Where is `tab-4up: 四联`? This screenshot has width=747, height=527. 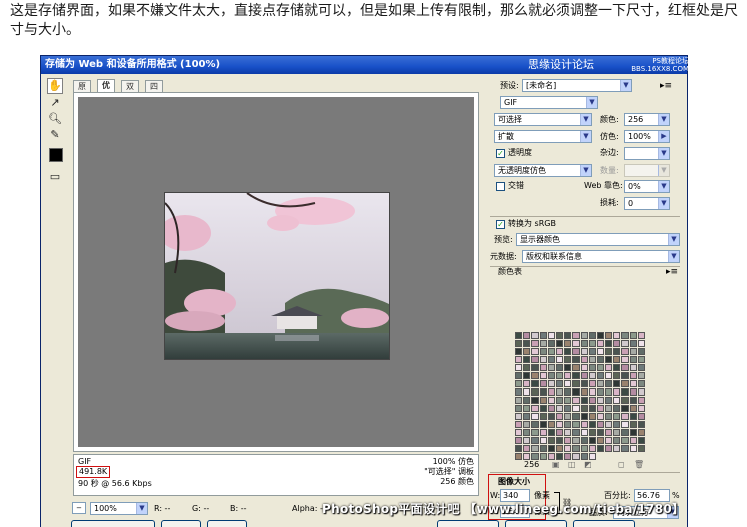
tab-4up: 四联 is located at coordinates (154, 91).